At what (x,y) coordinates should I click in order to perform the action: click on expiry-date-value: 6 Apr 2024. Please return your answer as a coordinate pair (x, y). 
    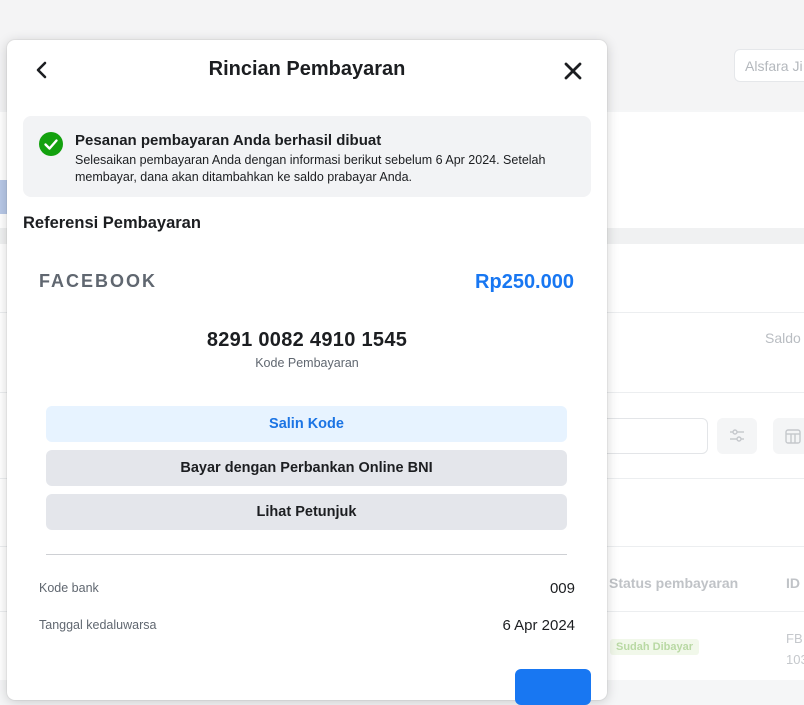
    Looking at the image, I should click on (538, 625).